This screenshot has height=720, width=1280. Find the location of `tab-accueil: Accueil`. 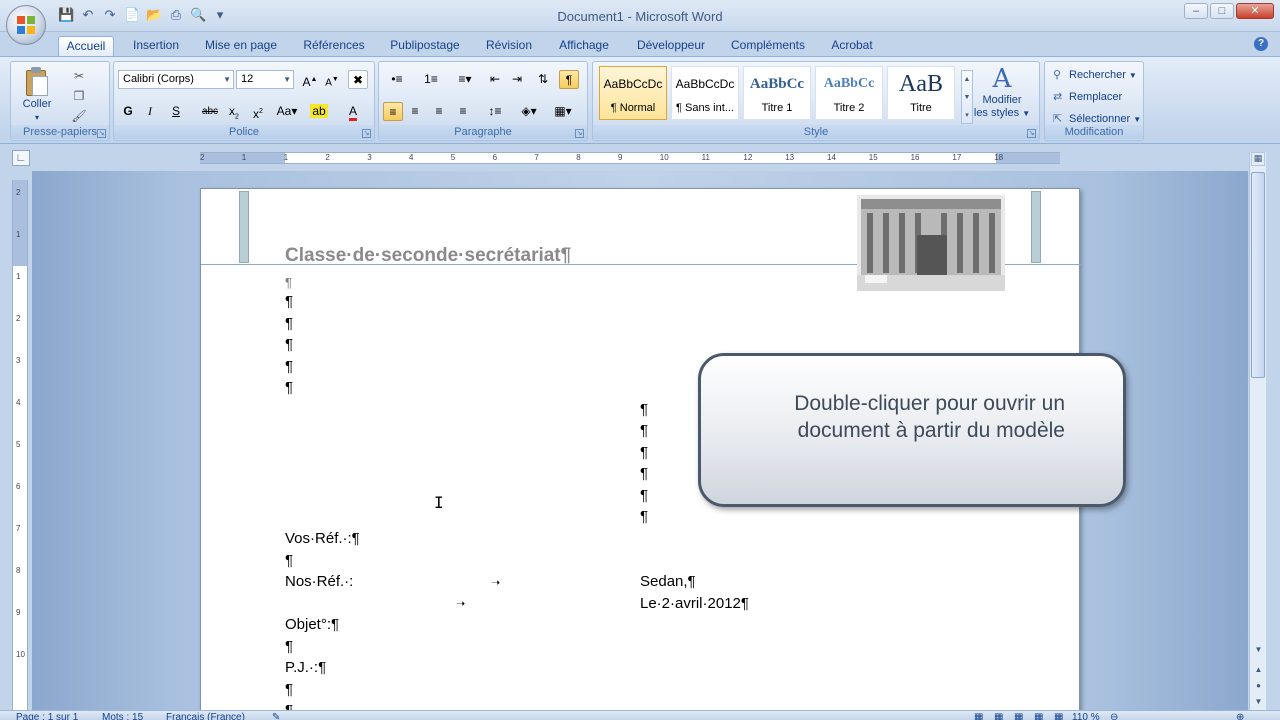

tab-accueil: Accueil is located at coordinates (86, 46).